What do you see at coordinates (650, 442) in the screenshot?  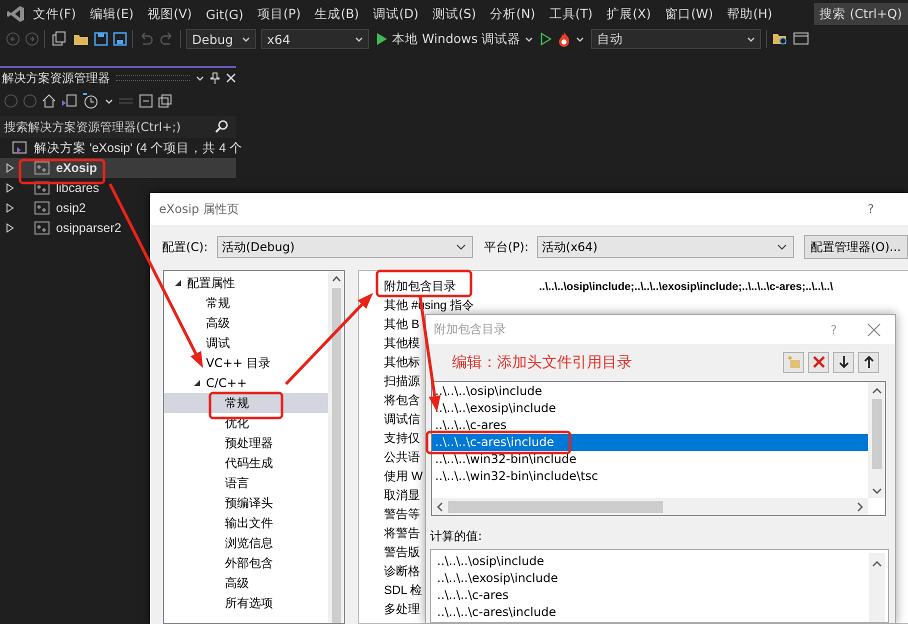 I see `list-item: ..\..\..\c-ares\include` at bounding box center [650, 442].